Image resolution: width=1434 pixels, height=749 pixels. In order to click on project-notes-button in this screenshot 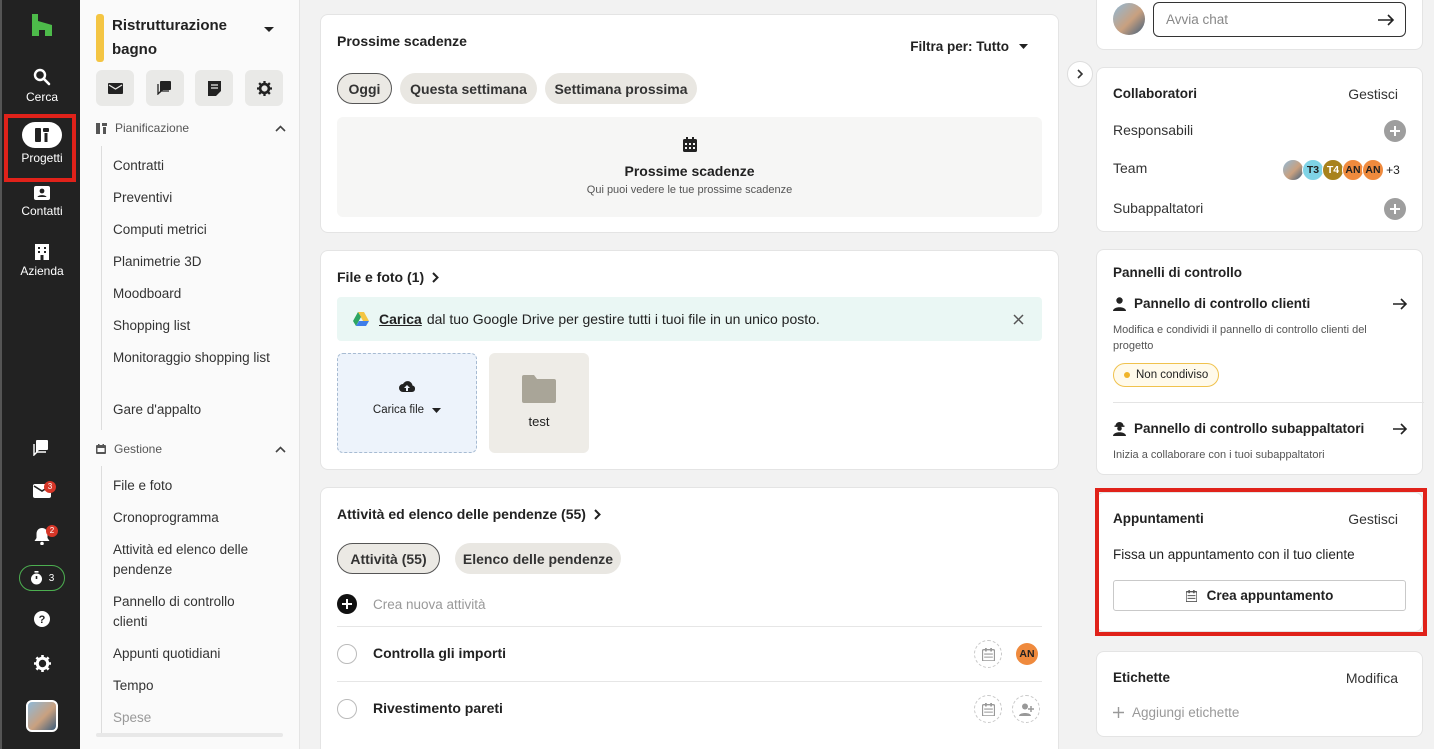, I will do `click(214, 88)`.